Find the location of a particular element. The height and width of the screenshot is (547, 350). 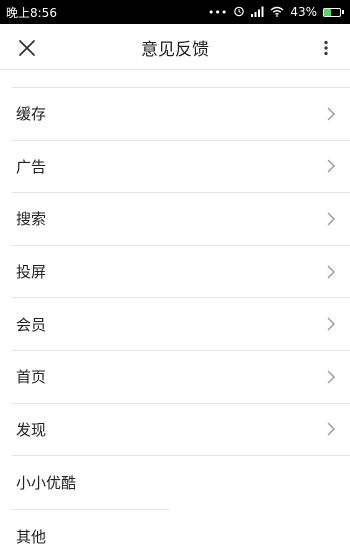

signal-icon is located at coordinates (257, 12).